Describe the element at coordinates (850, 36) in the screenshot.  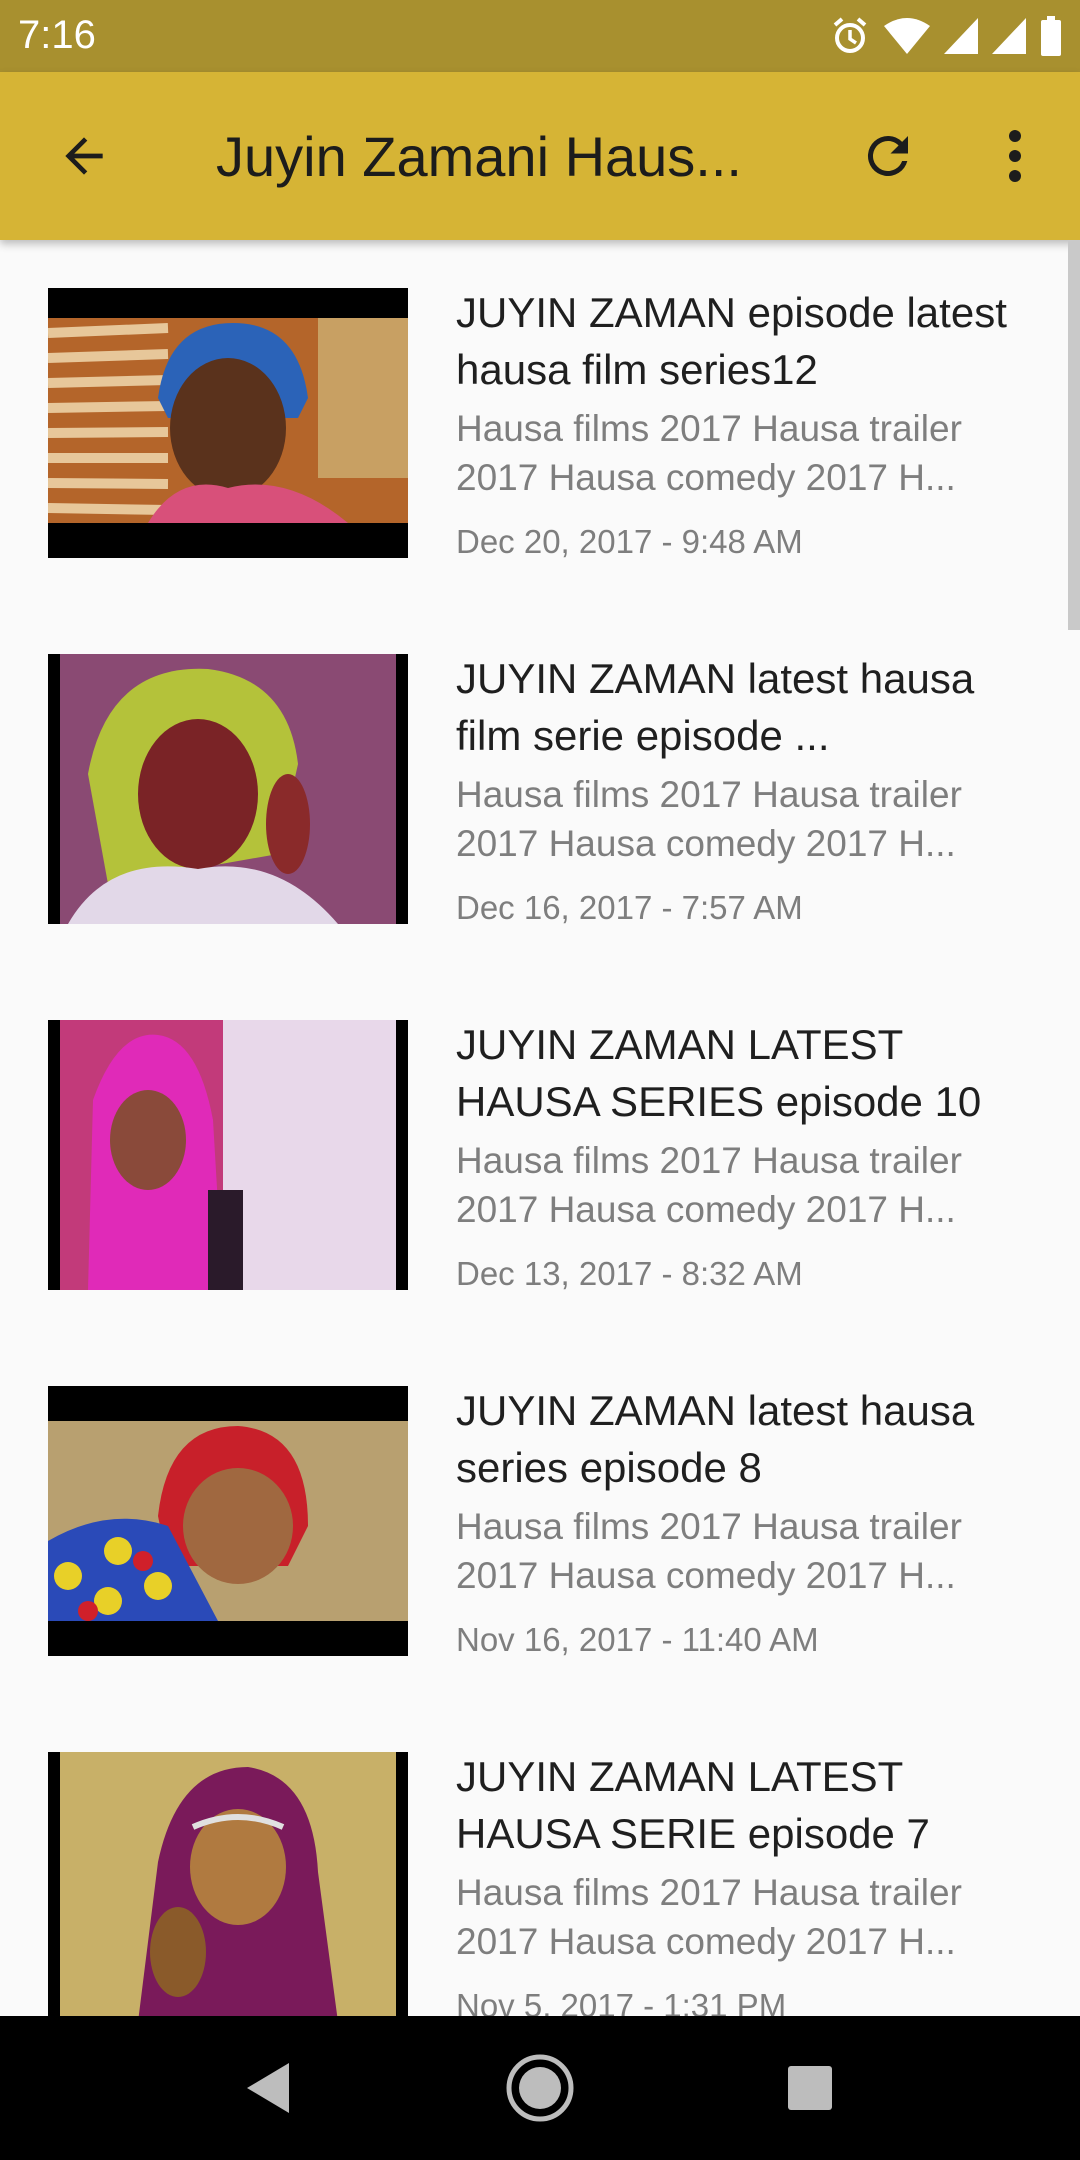
I see `alarm-icon` at that location.